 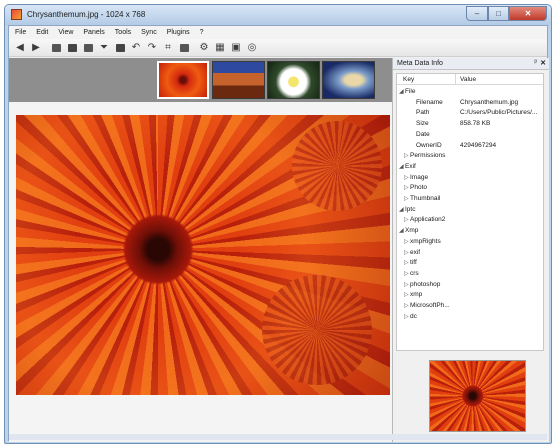 I want to click on rotate-right-icon: ↷, so click(x=152, y=48).